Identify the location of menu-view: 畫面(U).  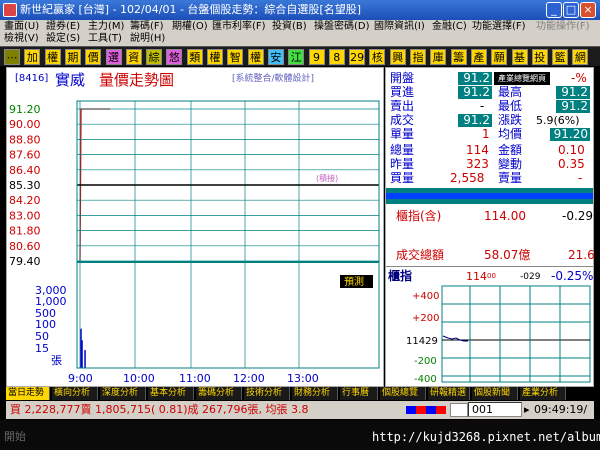
(21, 27).